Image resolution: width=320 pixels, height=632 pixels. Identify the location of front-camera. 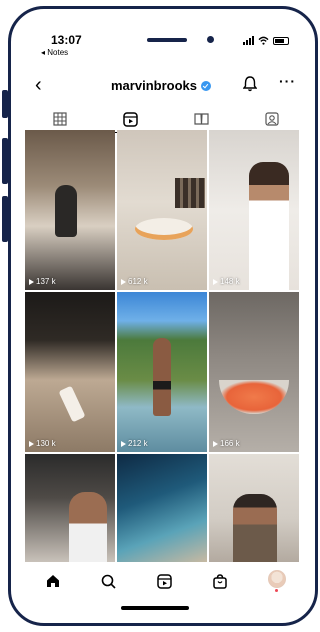
(210, 39).